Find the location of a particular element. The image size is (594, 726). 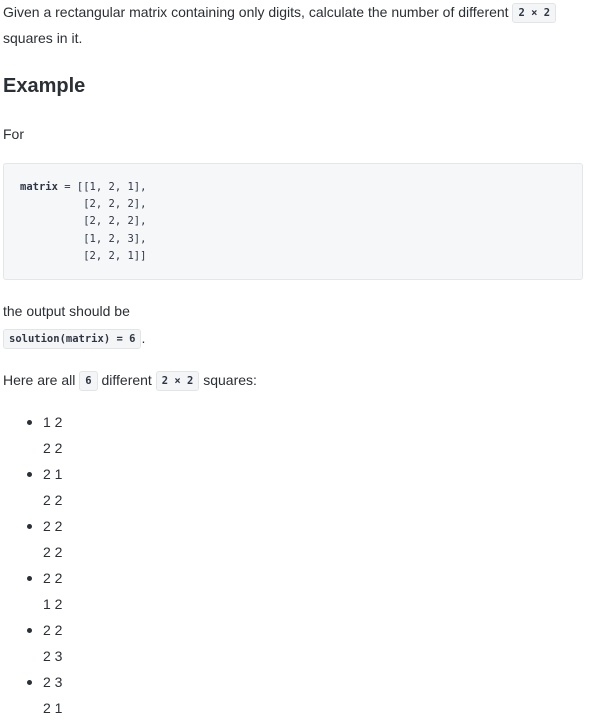

square-row-2: 2 3 is located at coordinates (53, 656).